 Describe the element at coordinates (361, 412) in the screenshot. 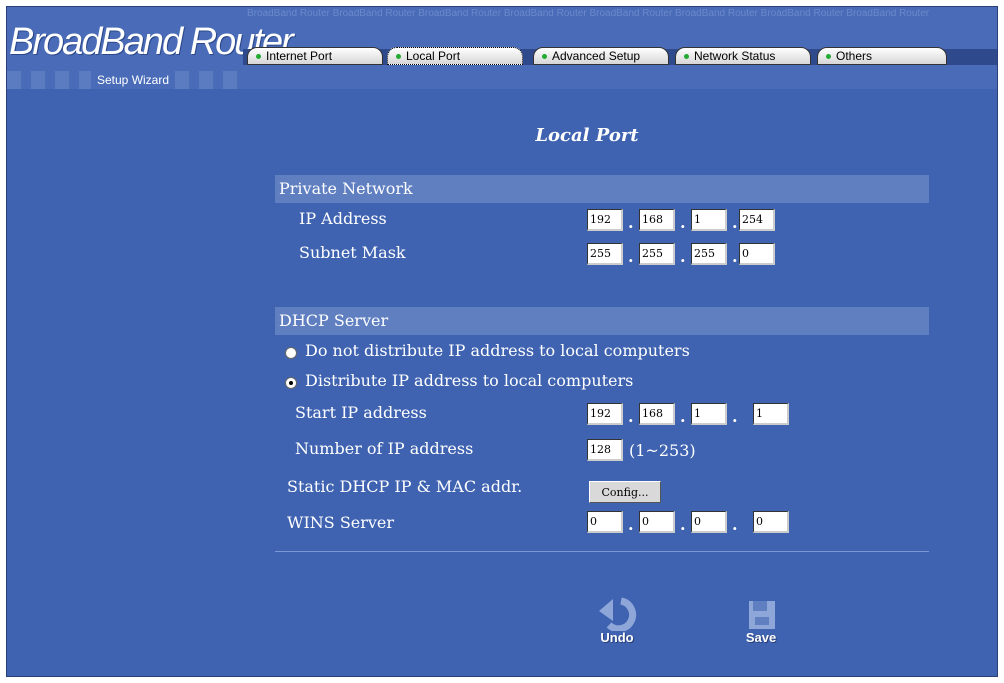

I see `start-ip-label: Start IP address` at that location.